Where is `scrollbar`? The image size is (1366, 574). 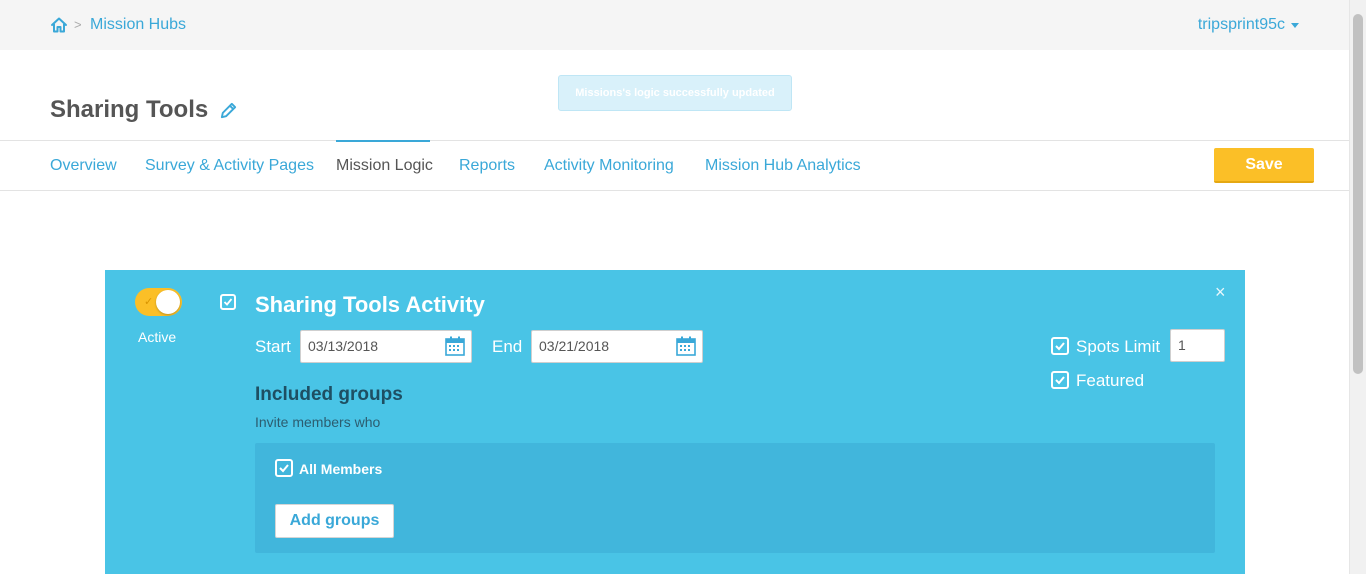
scrollbar is located at coordinates (1357, 287).